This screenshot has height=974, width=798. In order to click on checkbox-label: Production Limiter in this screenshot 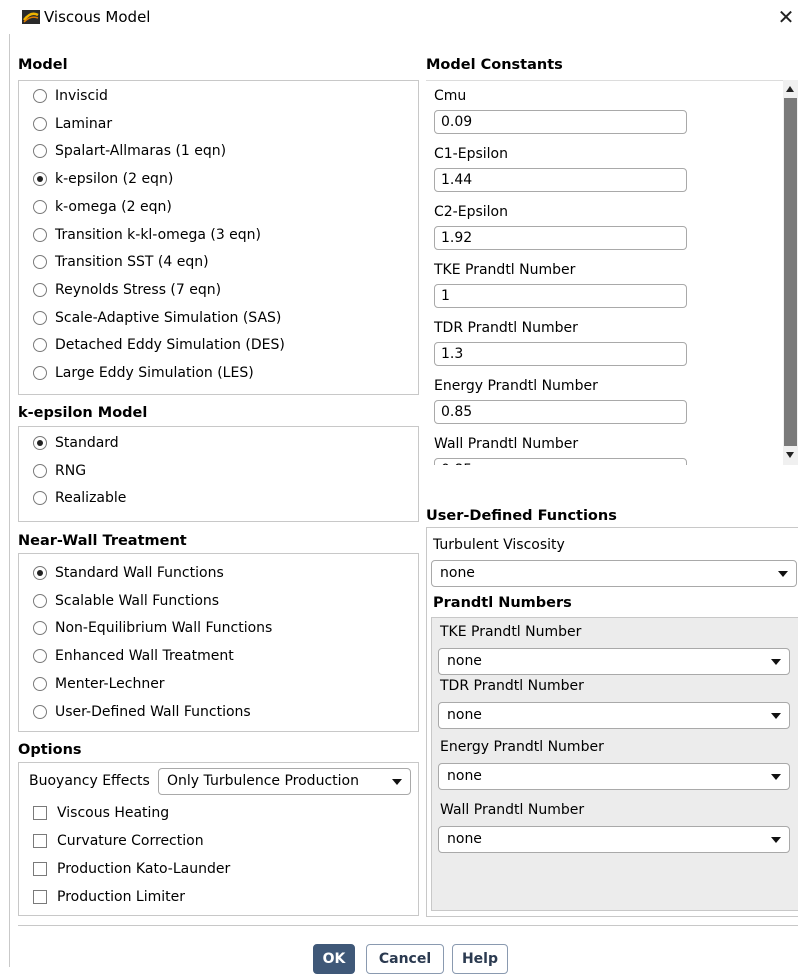, I will do `click(121, 897)`.